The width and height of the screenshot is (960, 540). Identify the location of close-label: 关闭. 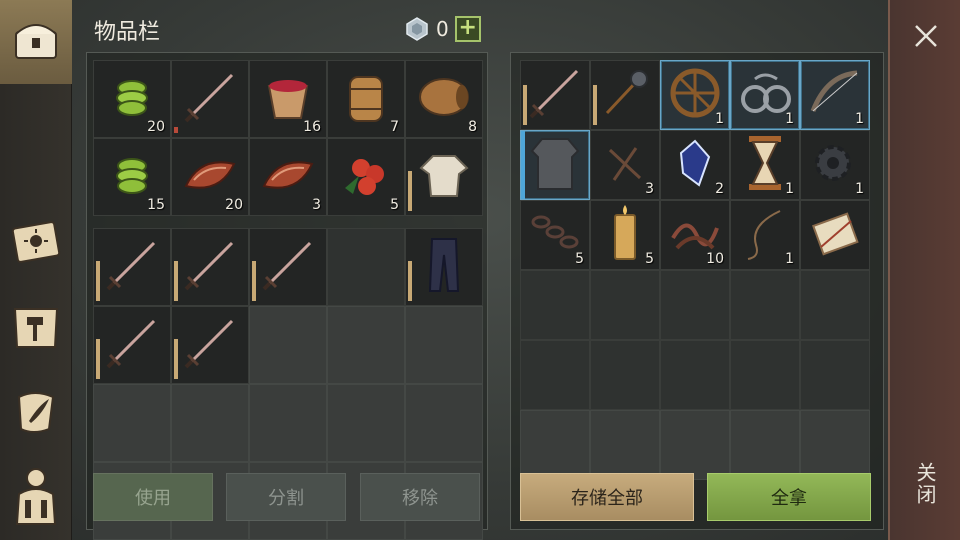
(926, 484).